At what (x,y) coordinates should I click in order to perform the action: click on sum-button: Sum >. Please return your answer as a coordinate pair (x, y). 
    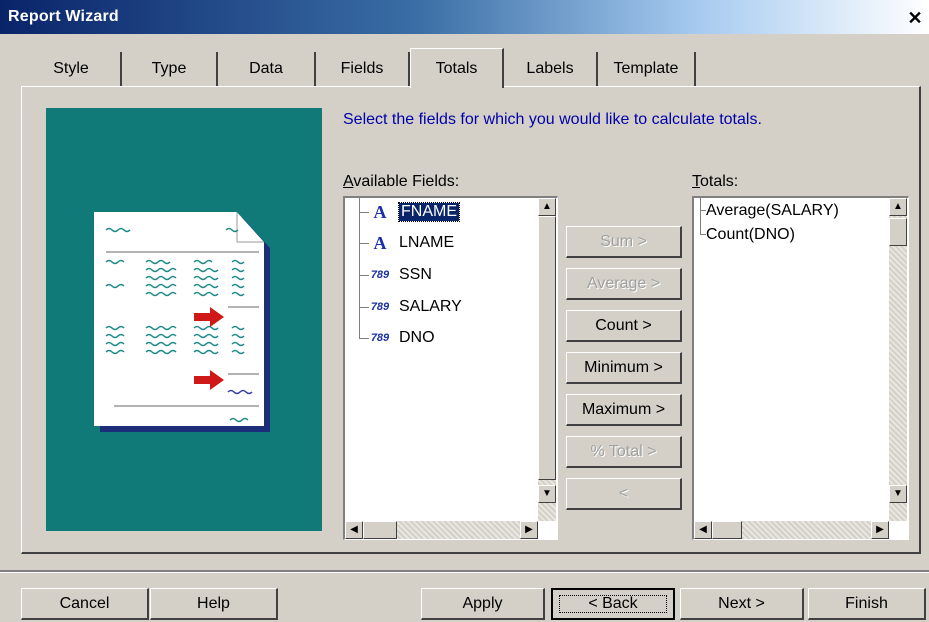
    Looking at the image, I should click on (624, 242).